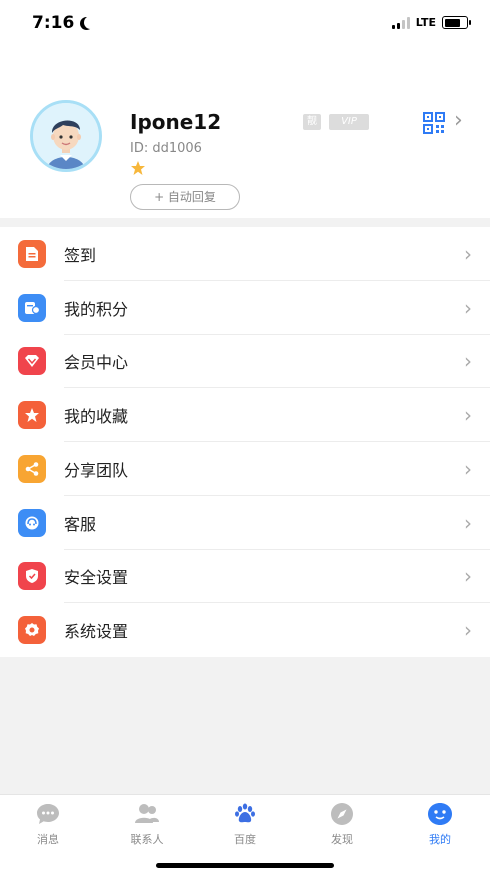 The height and width of the screenshot is (876, 490). I want to click on chat-icon, so click(48, 814).